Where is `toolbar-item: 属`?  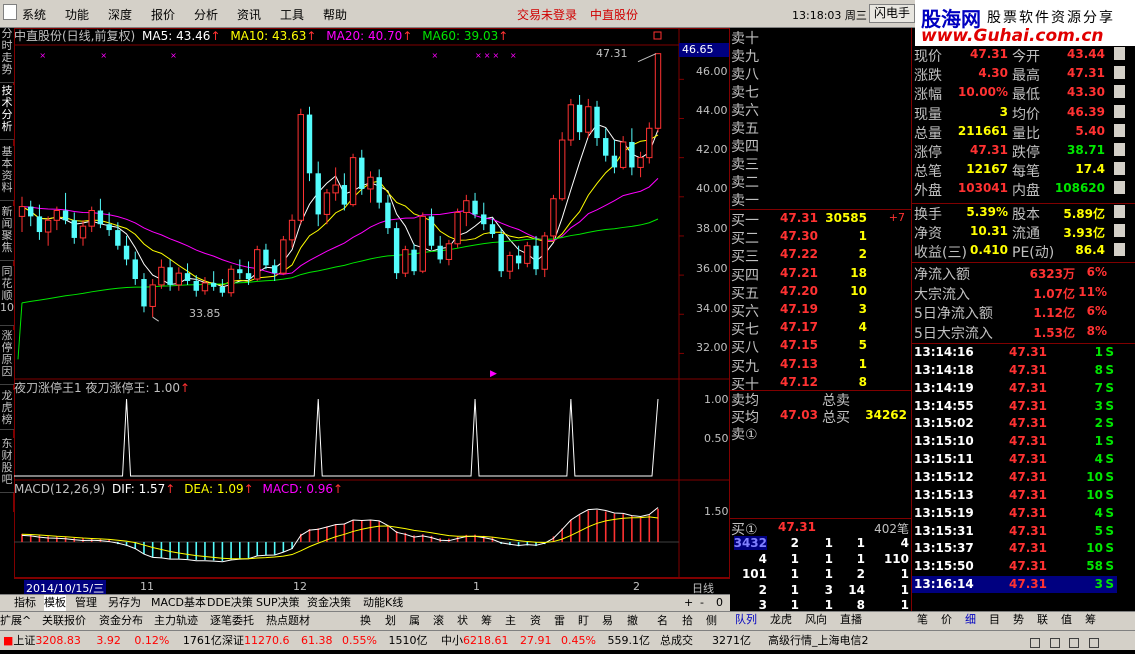
toolbar-item: 属 is located at coordinates (414, 621).